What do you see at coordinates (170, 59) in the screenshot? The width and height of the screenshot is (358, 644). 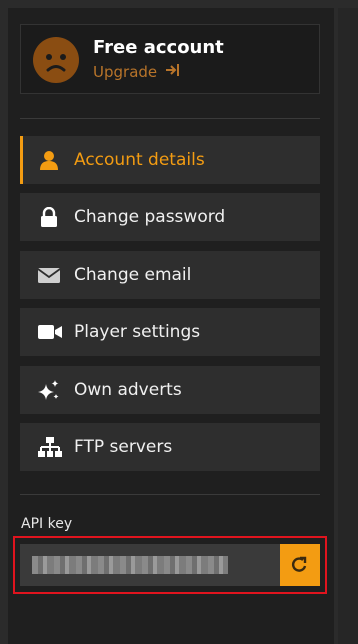 I see `account-card: Free account Upgrade` at bounding box center [170, 59].